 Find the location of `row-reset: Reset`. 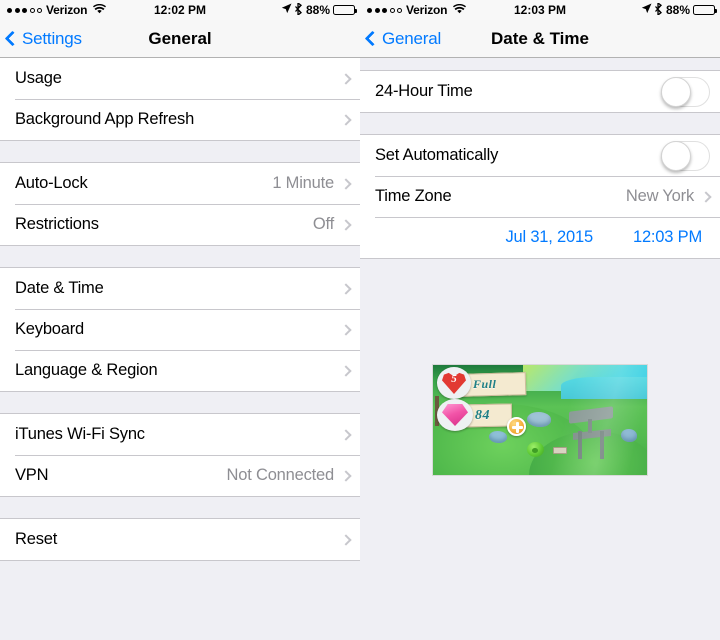

row-reset: Reset is located at coordinates (180, 539).